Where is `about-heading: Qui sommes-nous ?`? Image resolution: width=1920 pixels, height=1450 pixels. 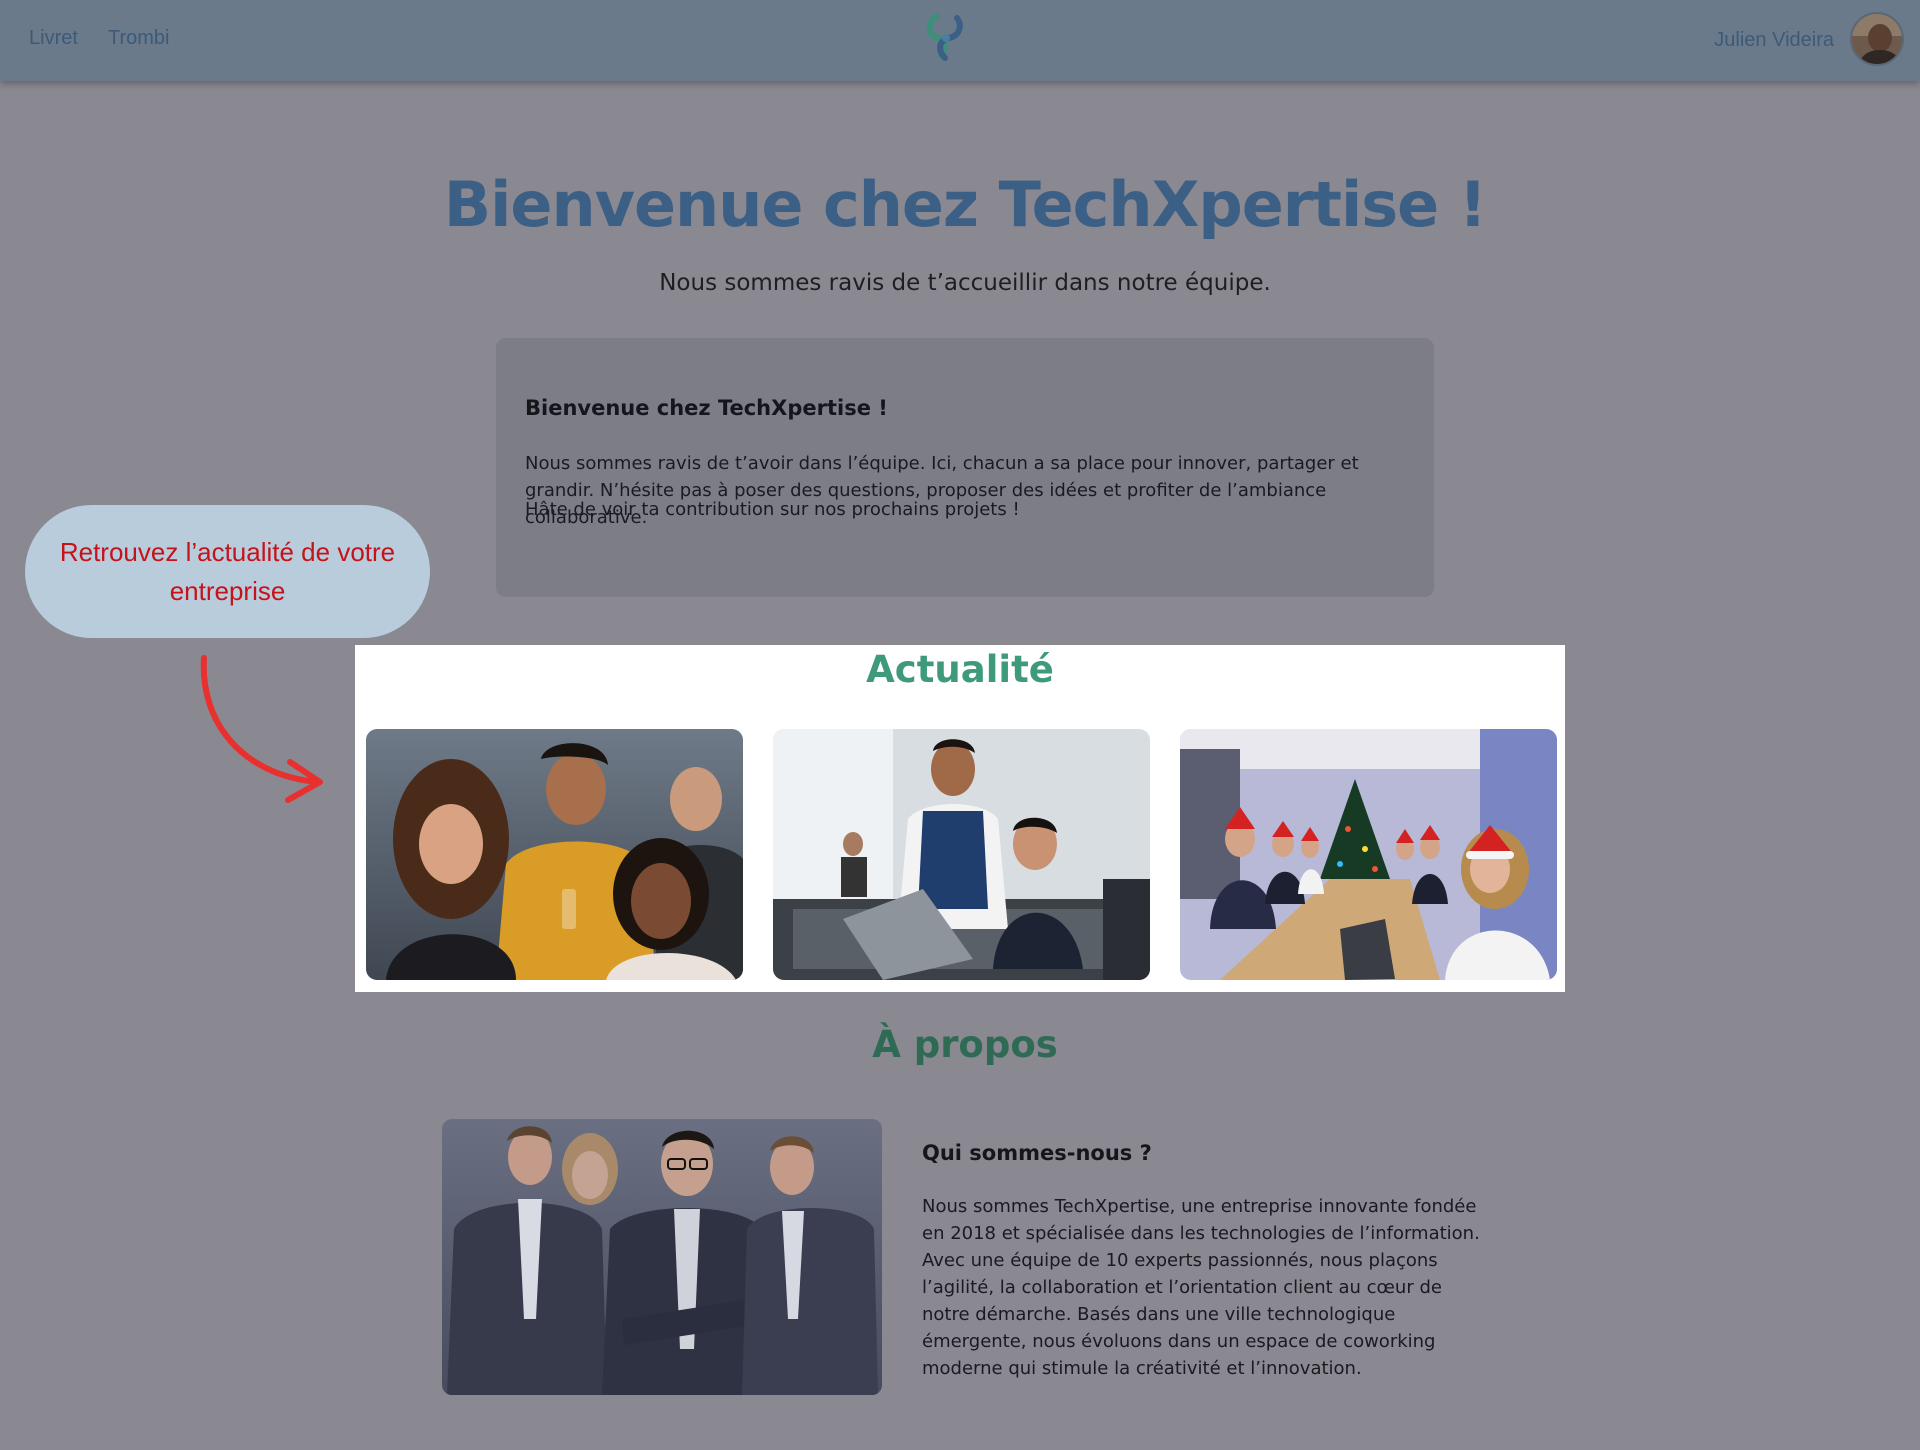
about-heading: Qui sommes-nous ? is located at coordinates (1037, 1153).